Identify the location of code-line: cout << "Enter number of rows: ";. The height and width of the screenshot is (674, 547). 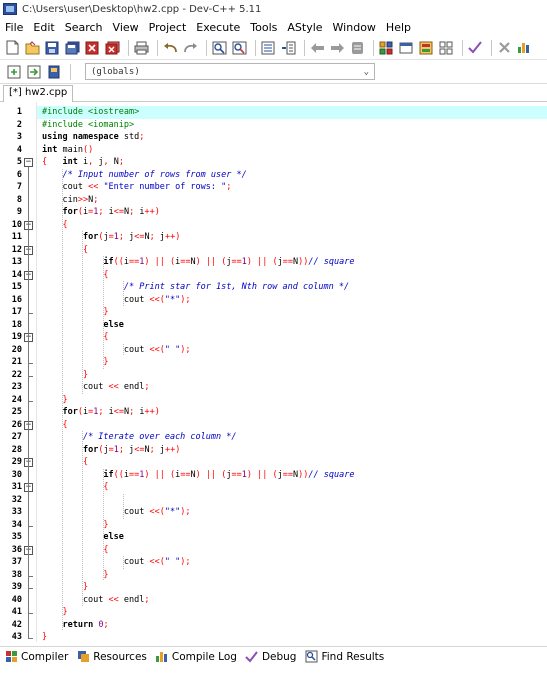
(136, 188).